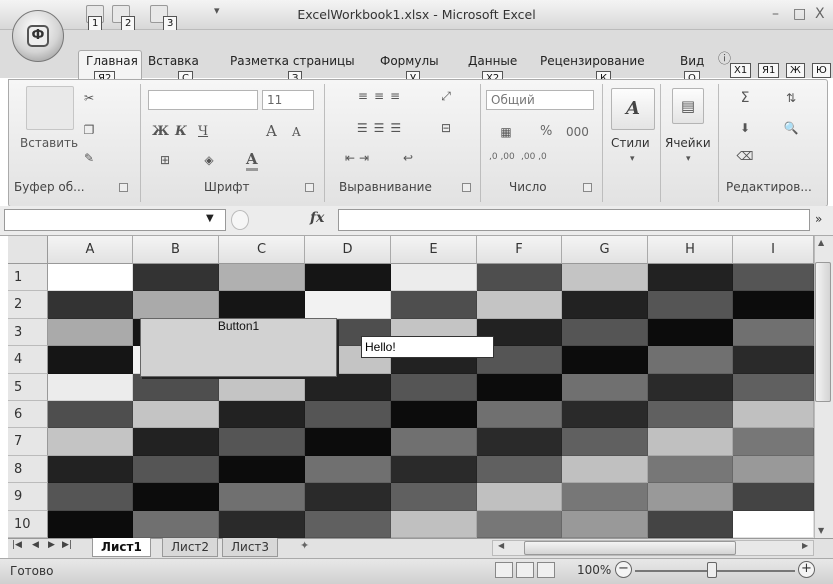 The width and height of the screenshot is (833, 584). Describe the element at coordinates (28, 332) in the screenshot. I see `row-header: 3` at that location.